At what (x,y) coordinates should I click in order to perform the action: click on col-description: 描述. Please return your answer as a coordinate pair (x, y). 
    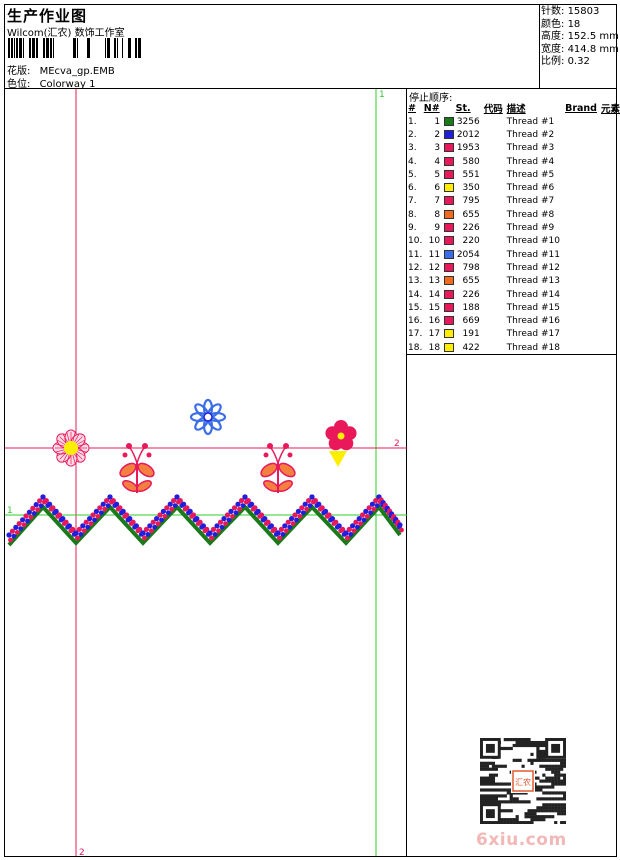
    Looking at the image, I should click on (516, 109).